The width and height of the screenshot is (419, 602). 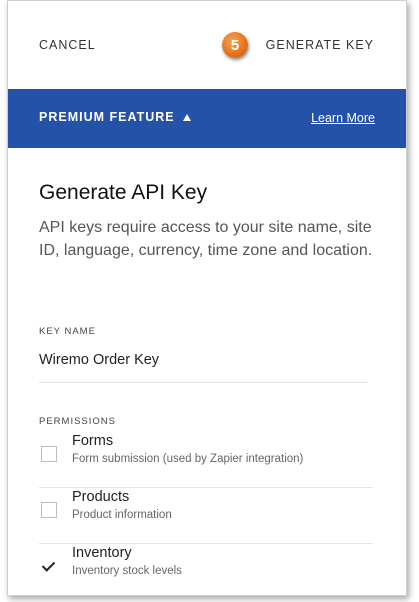 I want to click on premium-feature-label: PREMIUM FEATURE, so click(x=107, y=117).